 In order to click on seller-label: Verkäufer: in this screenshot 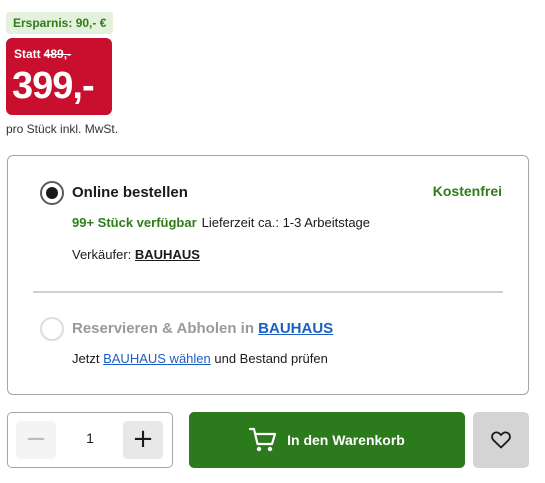, I will do `click(102, 254)`.